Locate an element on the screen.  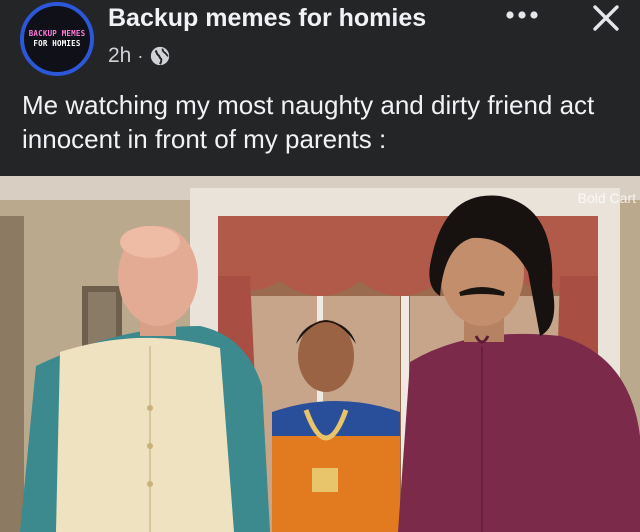
close-button is located at coordinates (606, 18).